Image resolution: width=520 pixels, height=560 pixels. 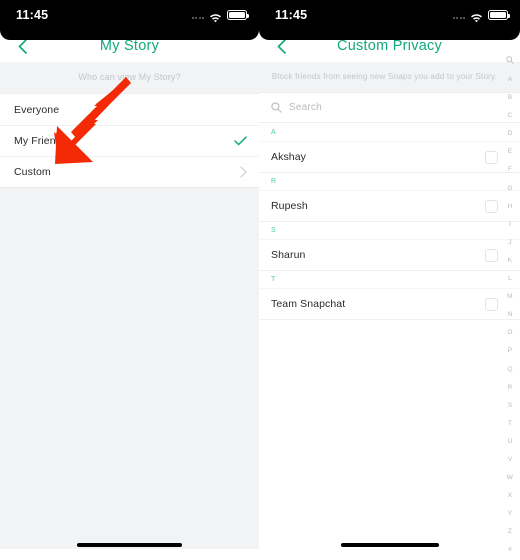 I want to click on index-letter: Q, so click(x=510, y=370).